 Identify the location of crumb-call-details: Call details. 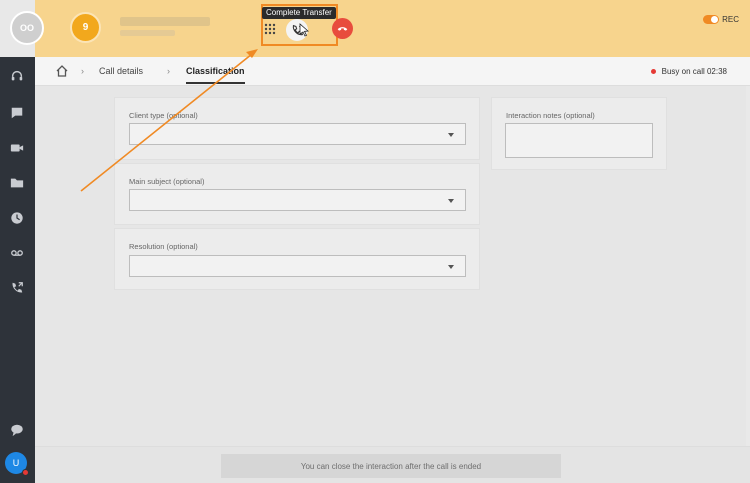
(121, 71).